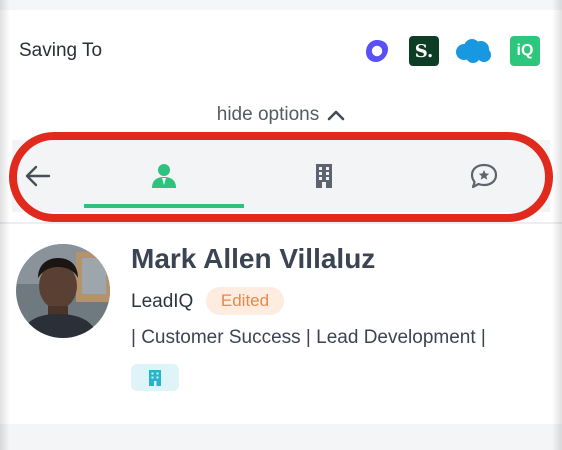 The image size is (562, 450). I want to click on contact-name: Mark Allen Villaluz, so click(253, 258).